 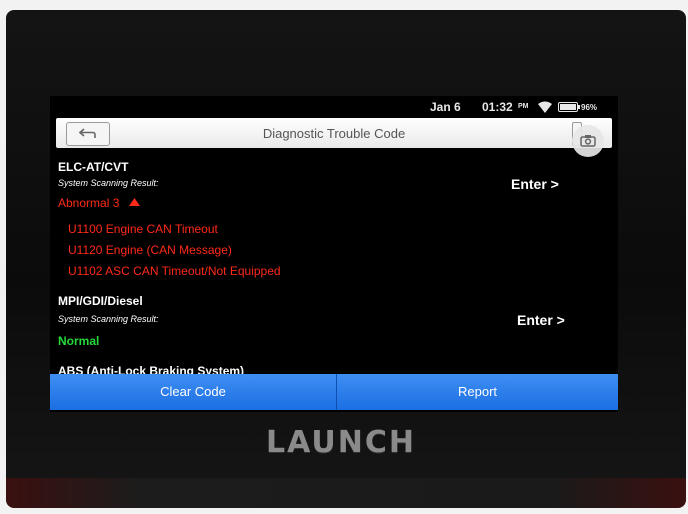 What do you see at coordinates (346, 493) in the screenshot?
I see `device-casing-edge` at bounding box center [346, 493].